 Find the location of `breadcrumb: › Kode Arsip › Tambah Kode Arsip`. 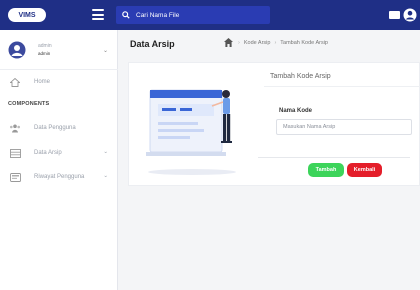

breadcrumb: › Kode Arsip › Tambah Kode Arsip is located at coordinates (283, 43).